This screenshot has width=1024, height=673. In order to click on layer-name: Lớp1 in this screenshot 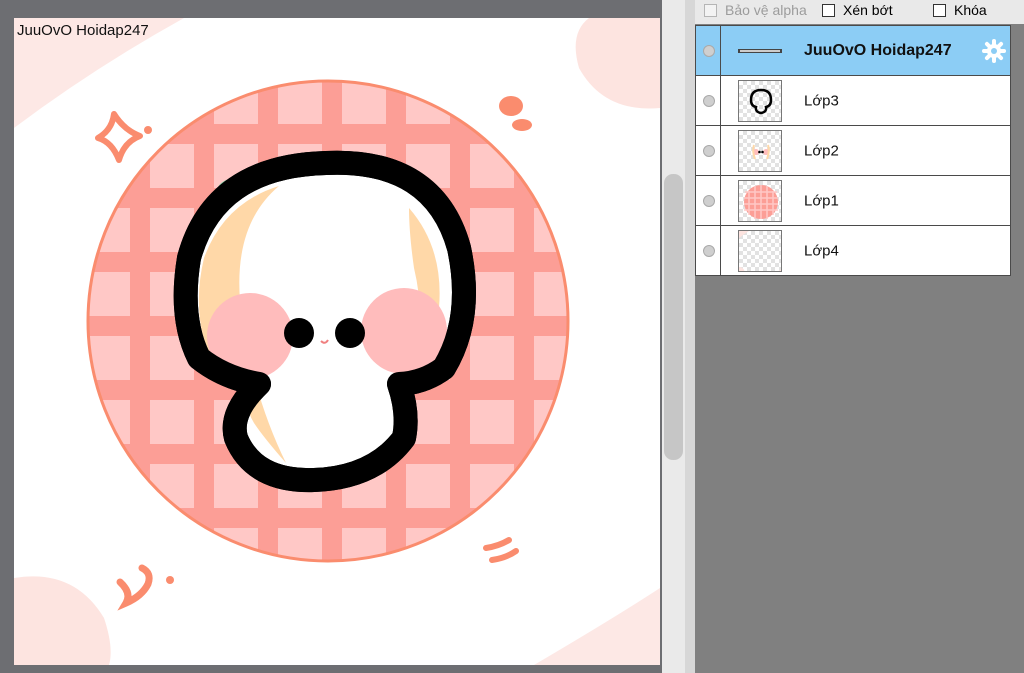, I will do `click(821, 200)`.